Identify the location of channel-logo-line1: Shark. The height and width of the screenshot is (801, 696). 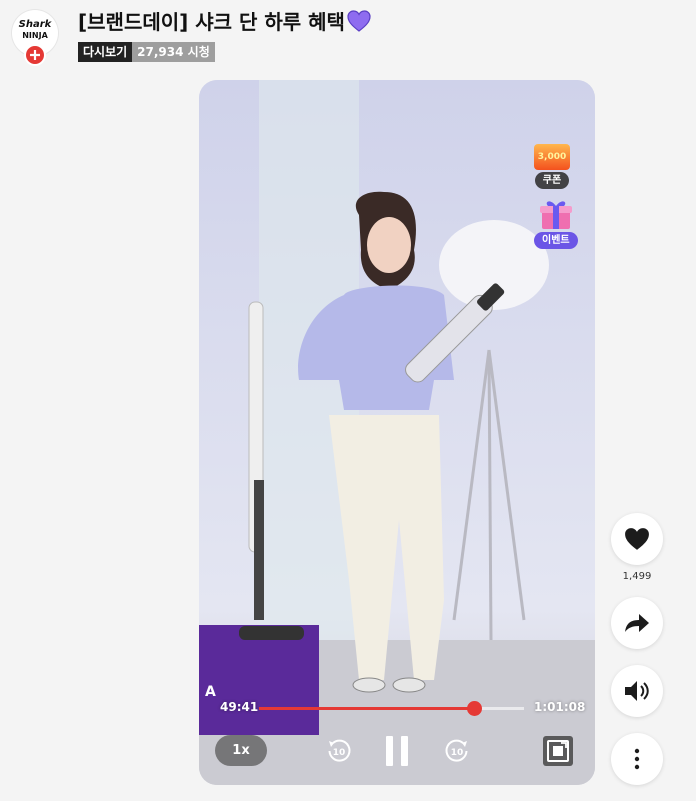
(35, 24).